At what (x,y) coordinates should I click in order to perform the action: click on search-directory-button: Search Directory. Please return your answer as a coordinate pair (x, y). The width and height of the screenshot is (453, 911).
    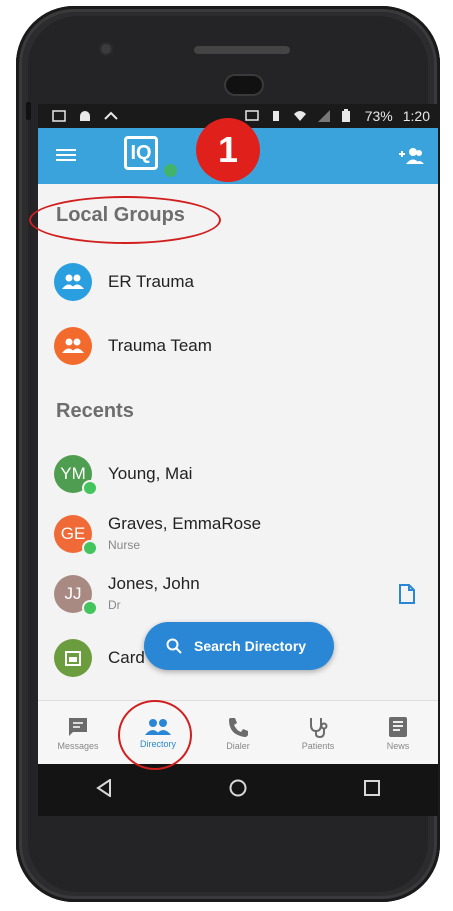
    Looking at the image, I should click on (239, 646).